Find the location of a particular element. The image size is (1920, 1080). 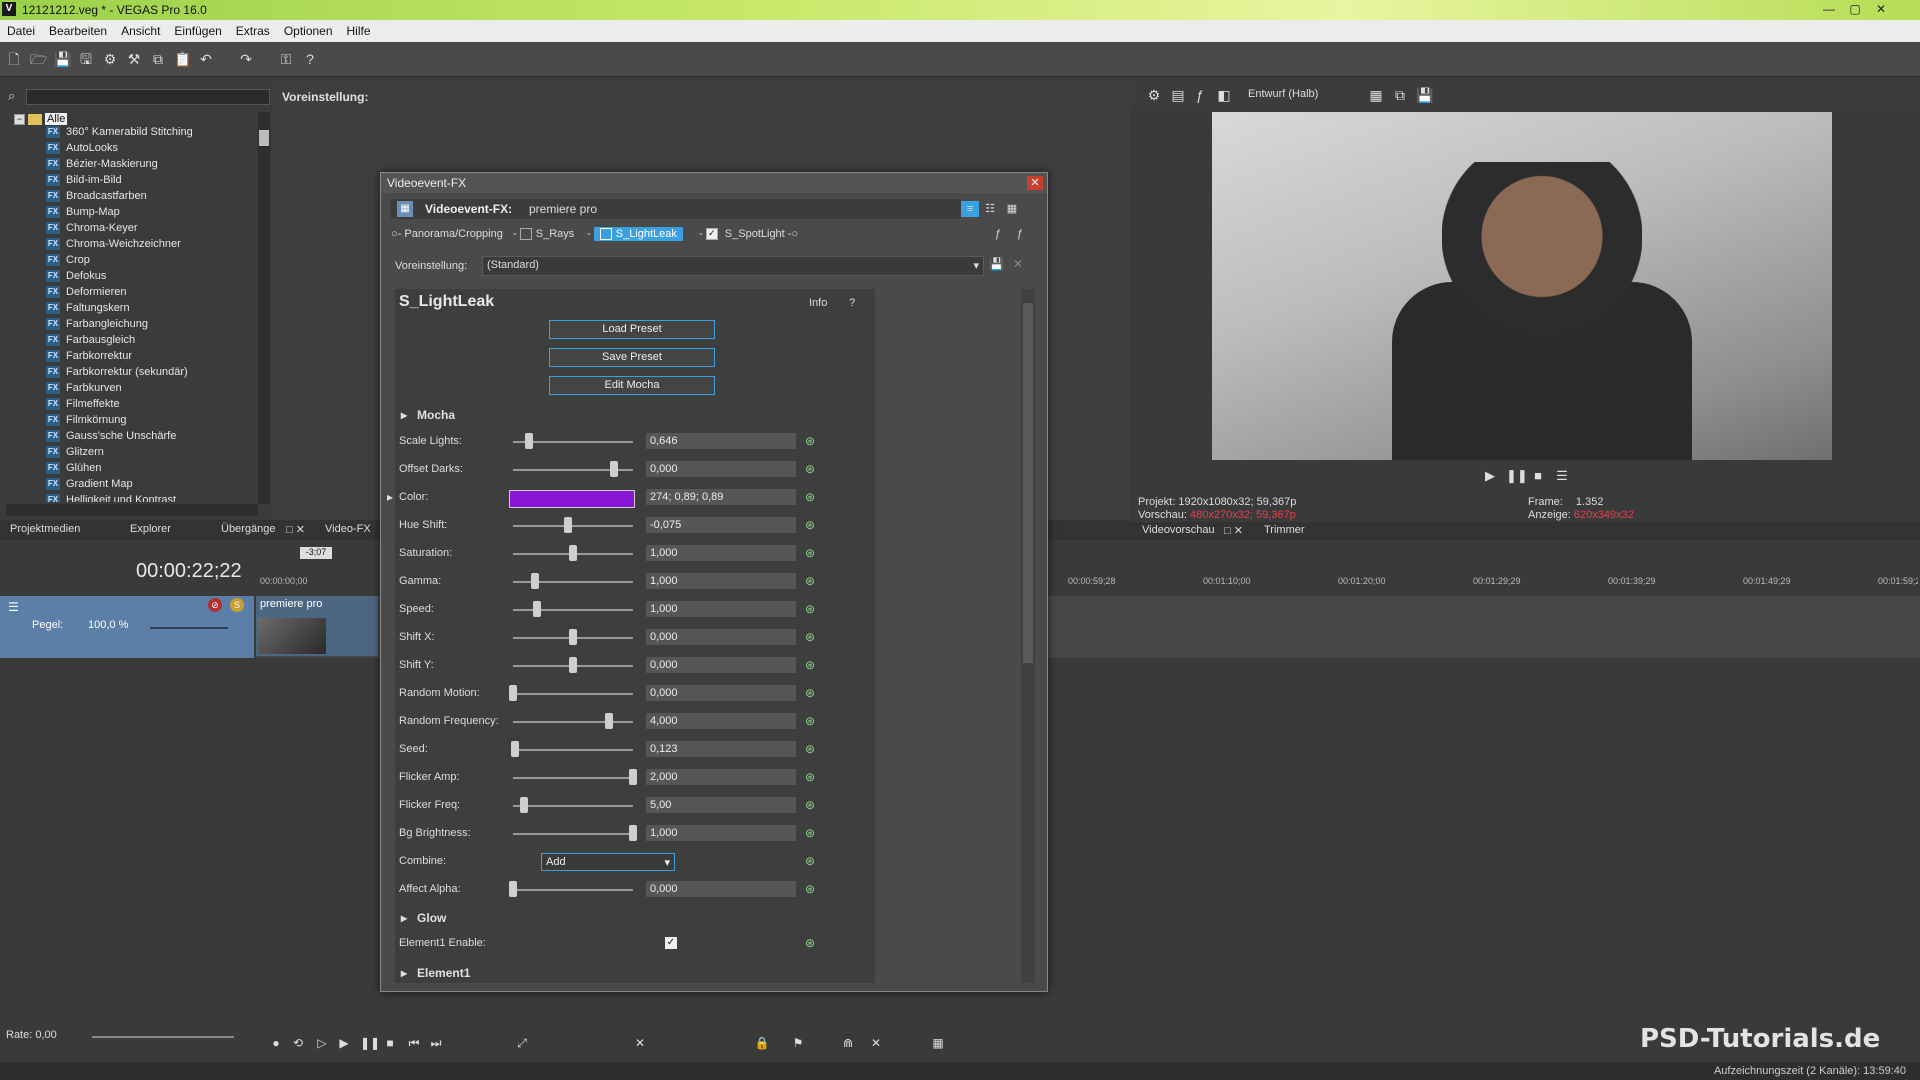

preview-menu-icon: ☰ is located at coordinates (1562, 476).